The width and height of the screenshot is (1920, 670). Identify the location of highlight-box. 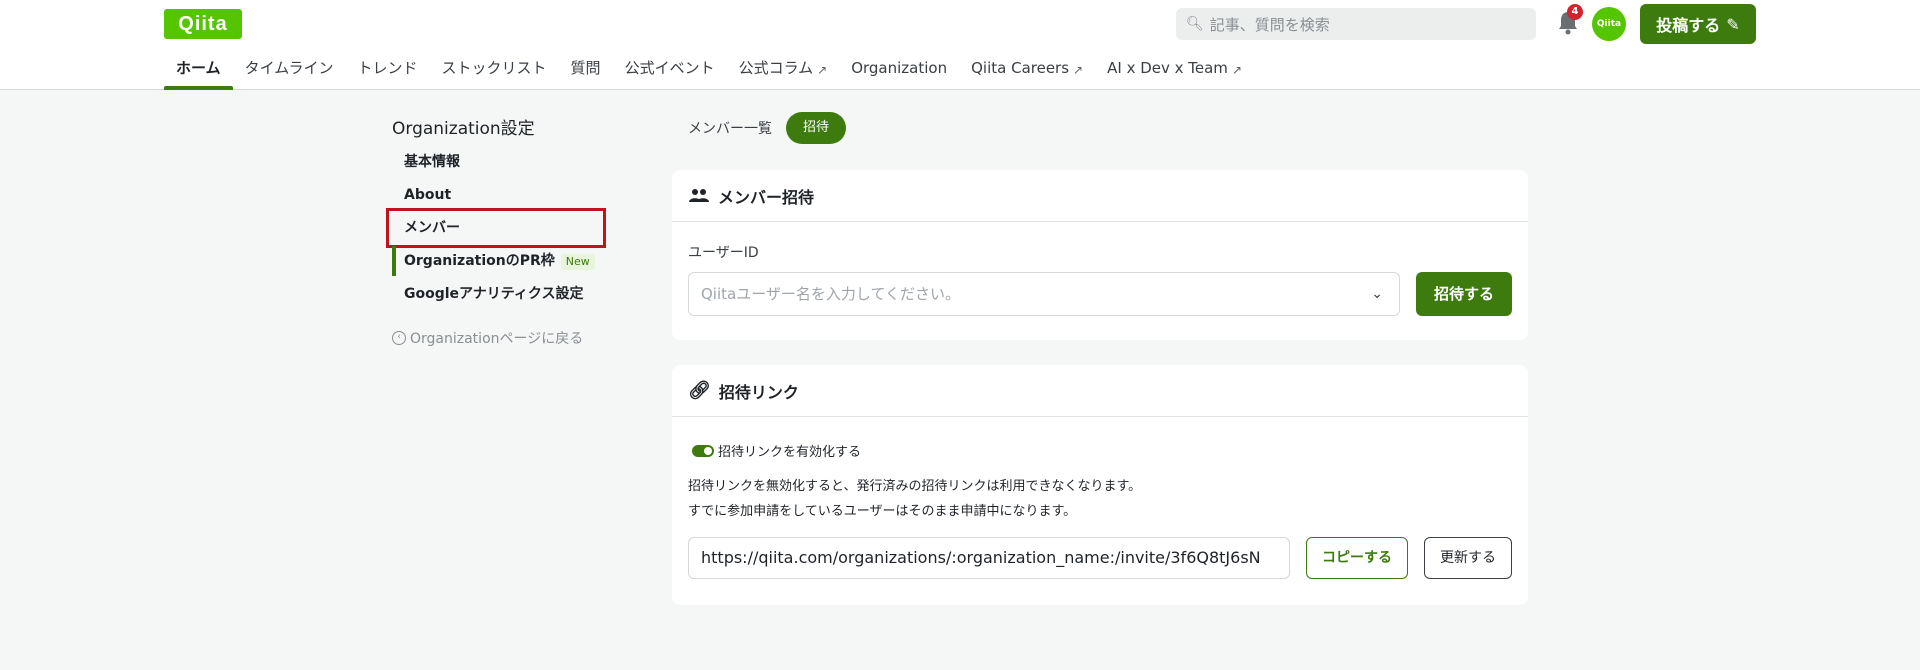
(496, 228).